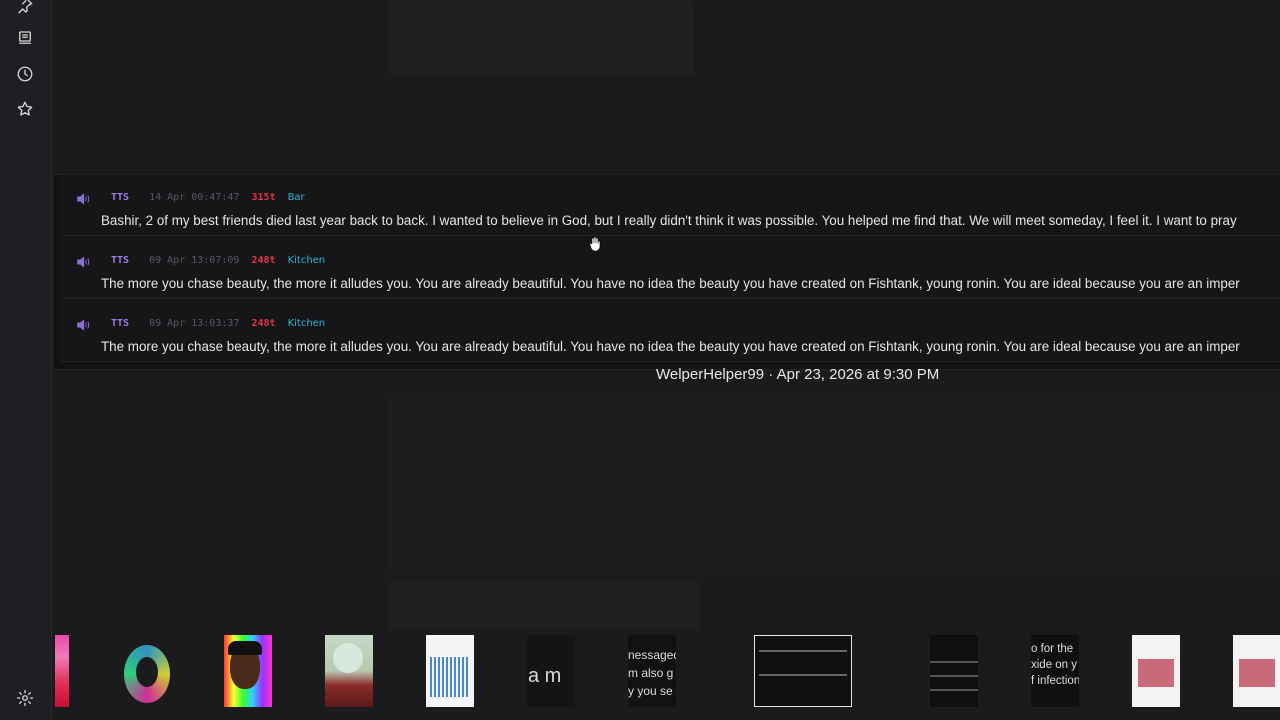 The width and height of the screenshot is (1280, 720). Describe the element at coordinates (25, 74) in the screenshot. I see `clock-icon` at that location.